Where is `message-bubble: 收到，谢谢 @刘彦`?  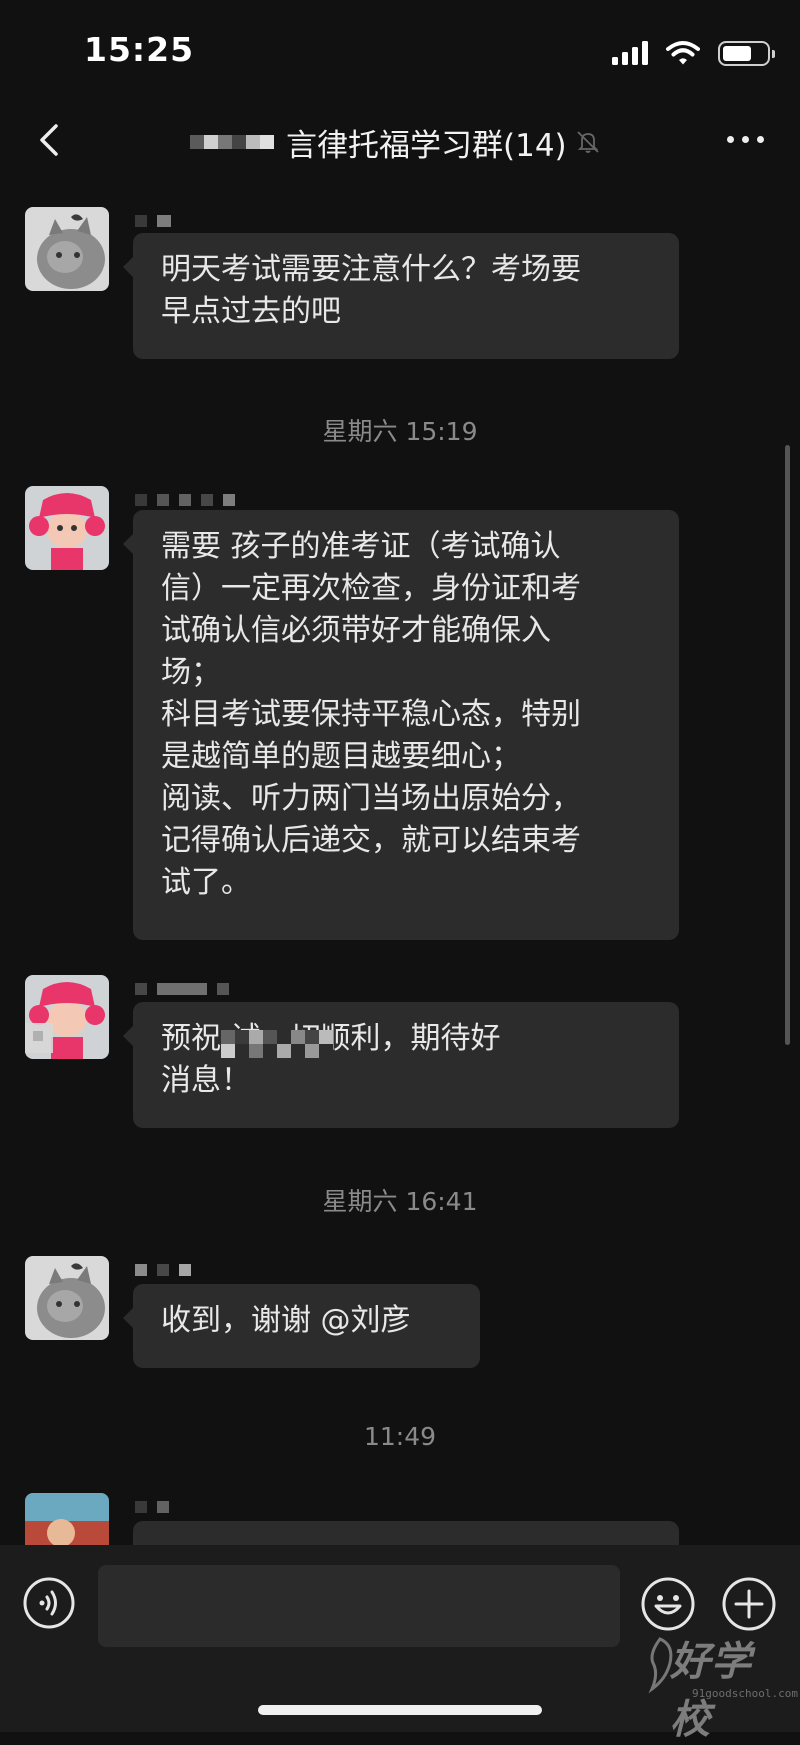
message-bubble: 收到，谢谢 @刘彦 is located at coordinates (301, 1326).